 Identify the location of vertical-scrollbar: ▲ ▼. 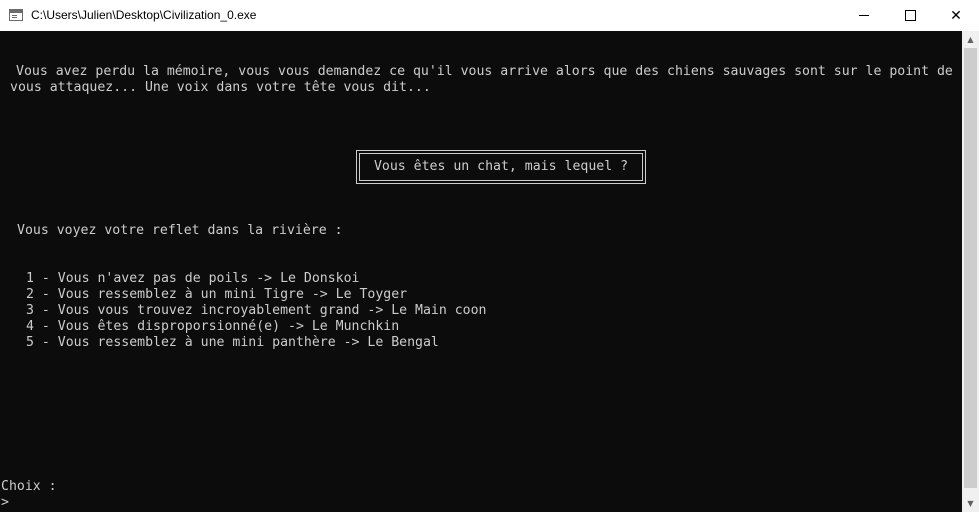
(970, 271).